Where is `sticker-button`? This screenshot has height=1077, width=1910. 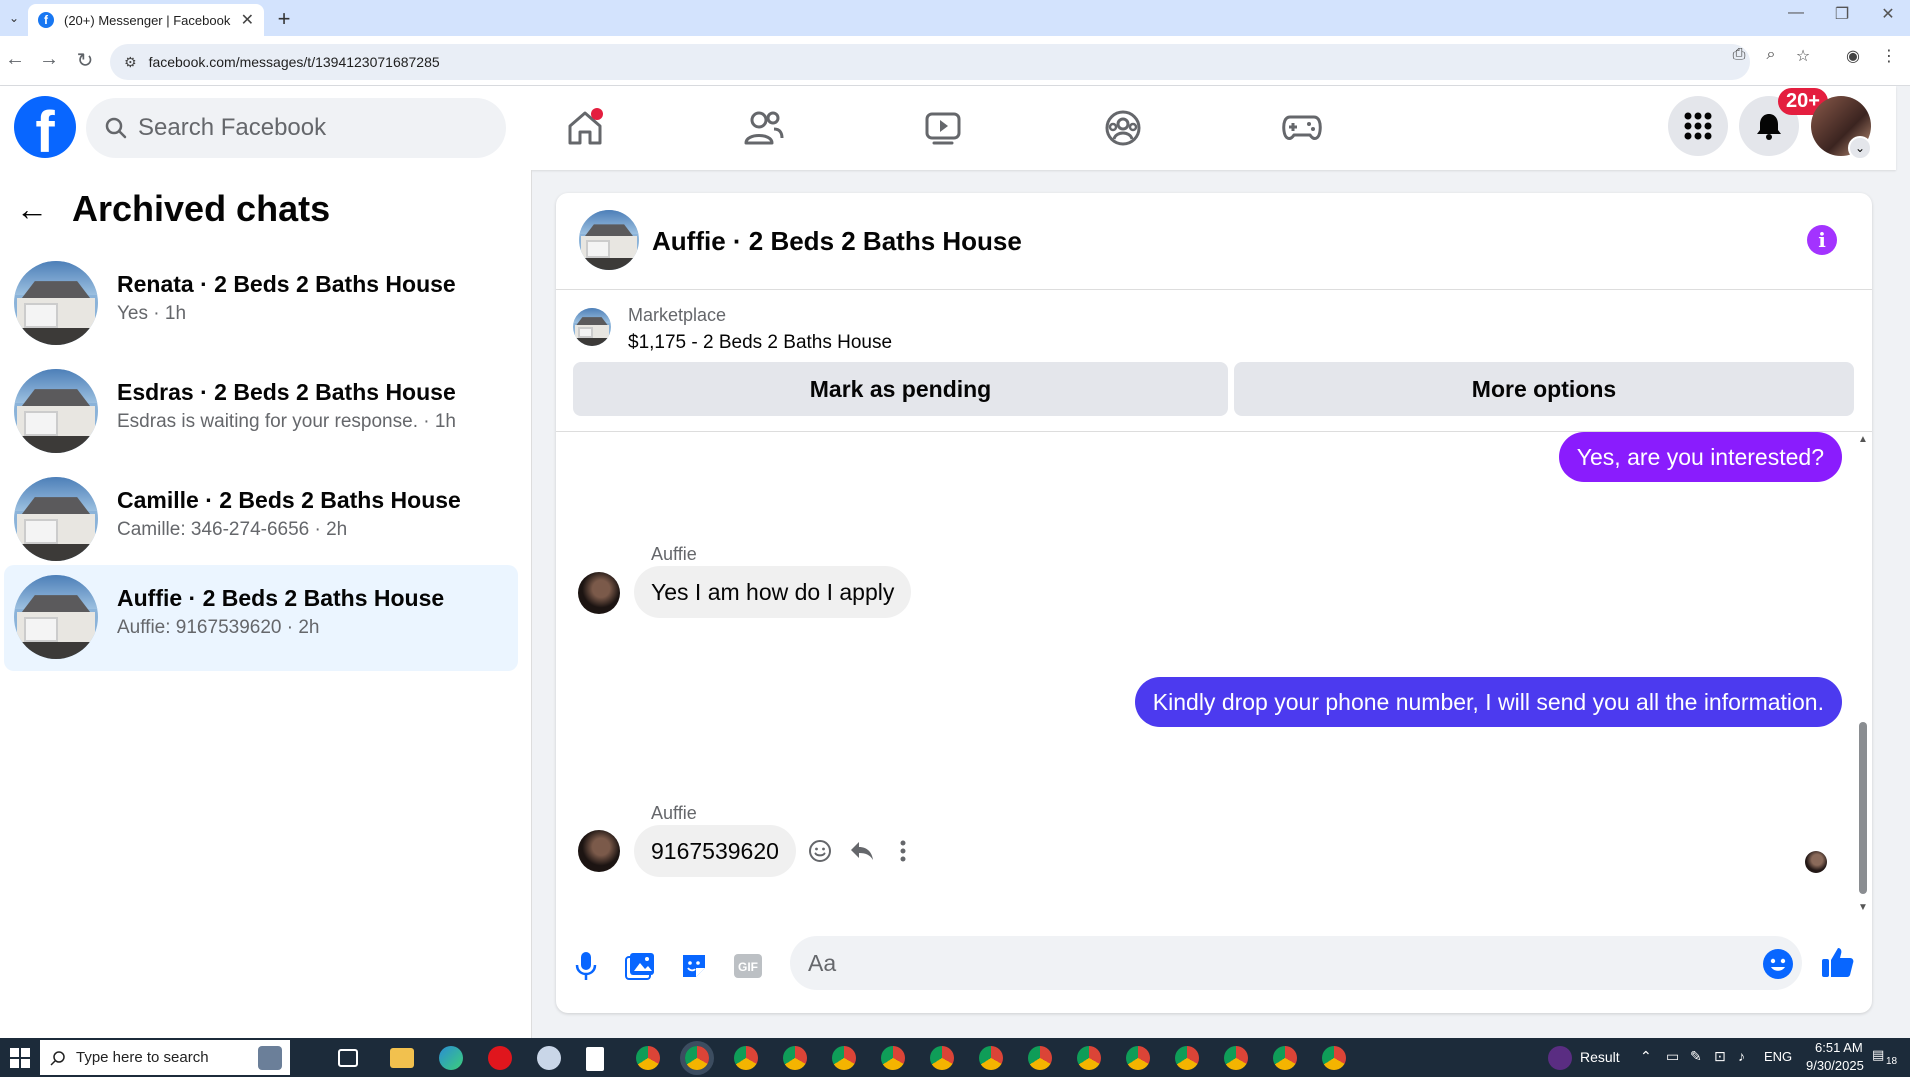
sticker-button is located at coordinates (694, 966).